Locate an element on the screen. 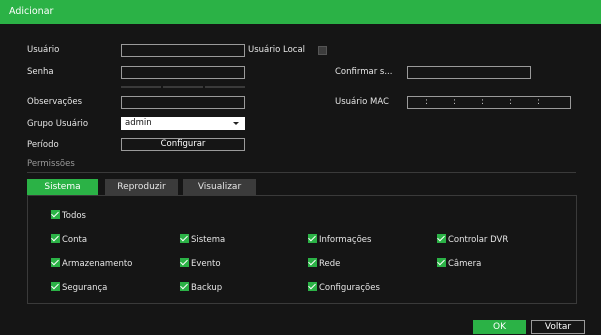 This screenshot has width=601, height=335. mac-address-input: : : is located at coordinates (489, 102).